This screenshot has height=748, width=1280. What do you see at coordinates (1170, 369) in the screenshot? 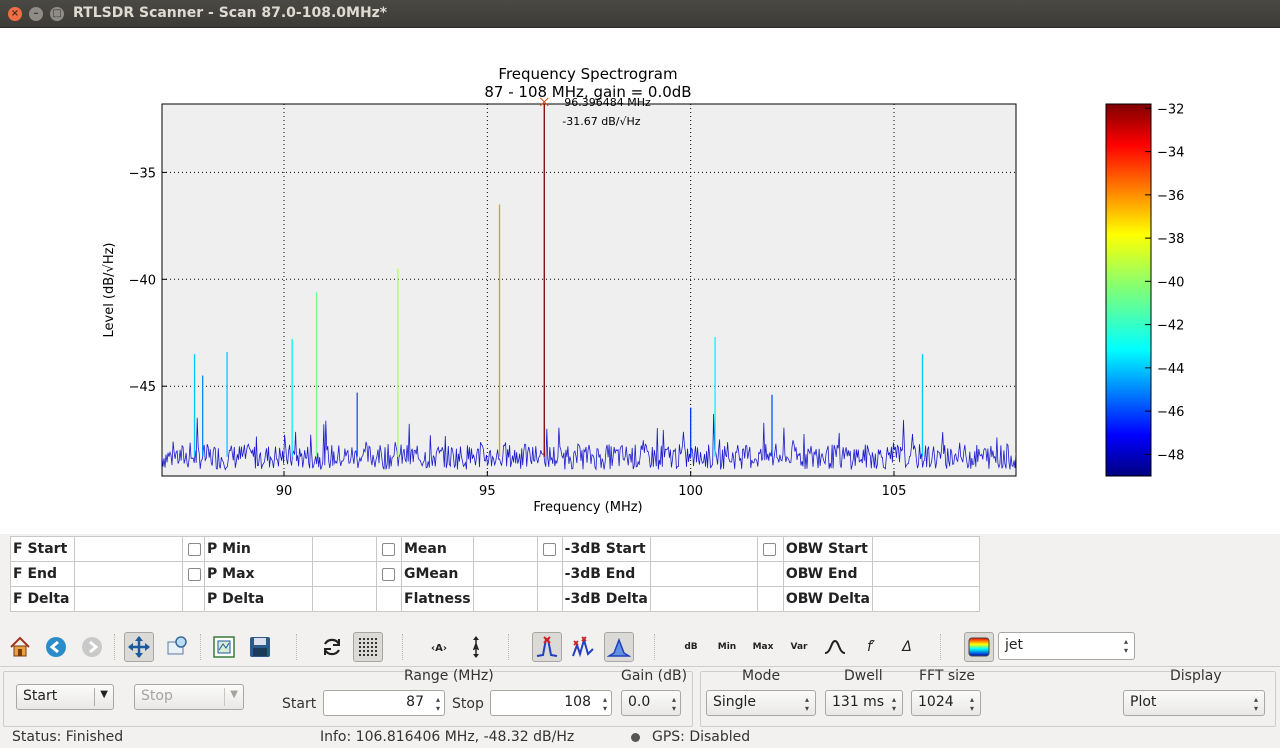
I see `colorbar-tick-label: −44` at bounding box center [1170, 369].